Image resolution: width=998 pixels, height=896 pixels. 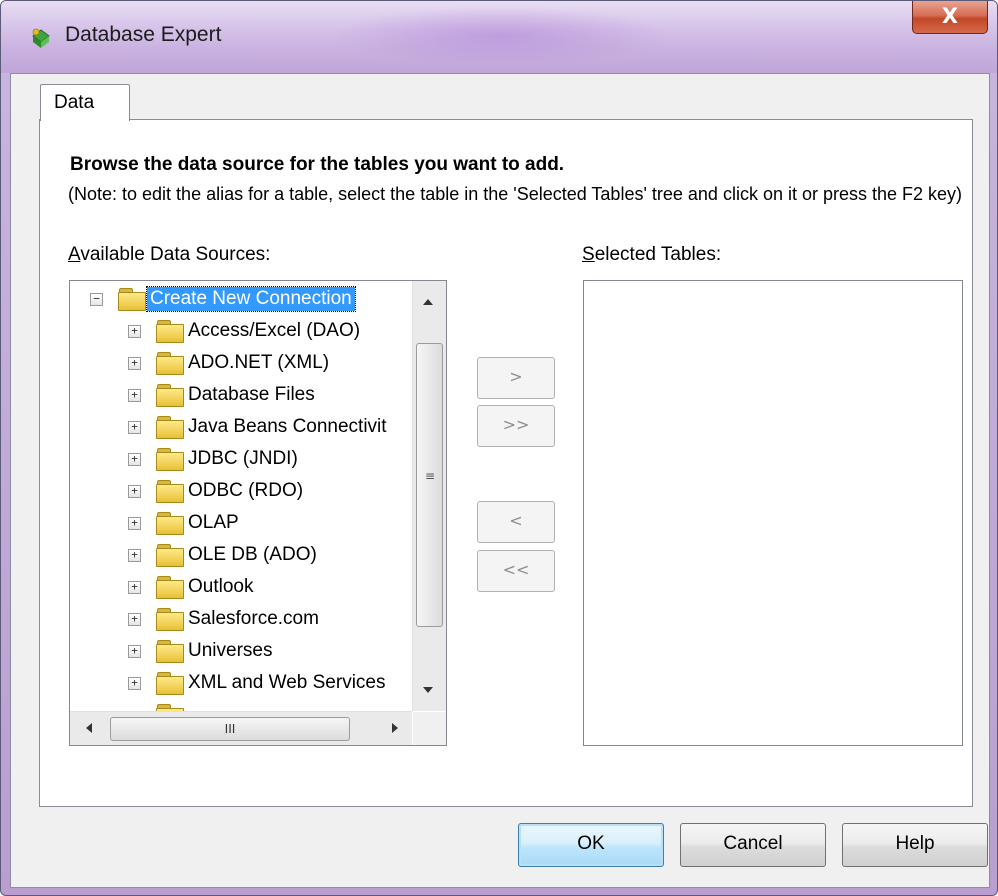 I want to click on grip-icon: ≡, so click(x=430, y=476).